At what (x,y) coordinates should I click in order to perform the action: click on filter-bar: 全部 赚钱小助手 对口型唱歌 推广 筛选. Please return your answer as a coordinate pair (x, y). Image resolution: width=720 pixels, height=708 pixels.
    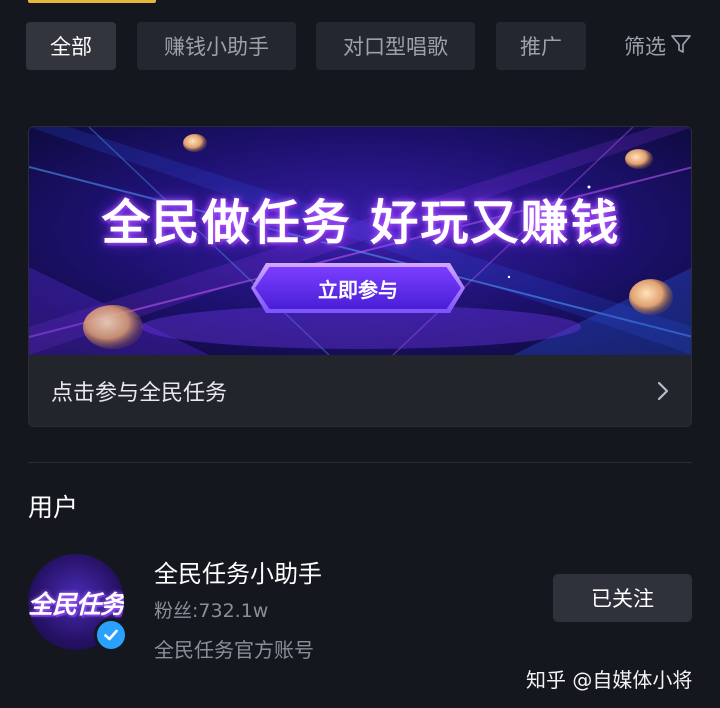
    Looking at the image, I should click on (373, 46).